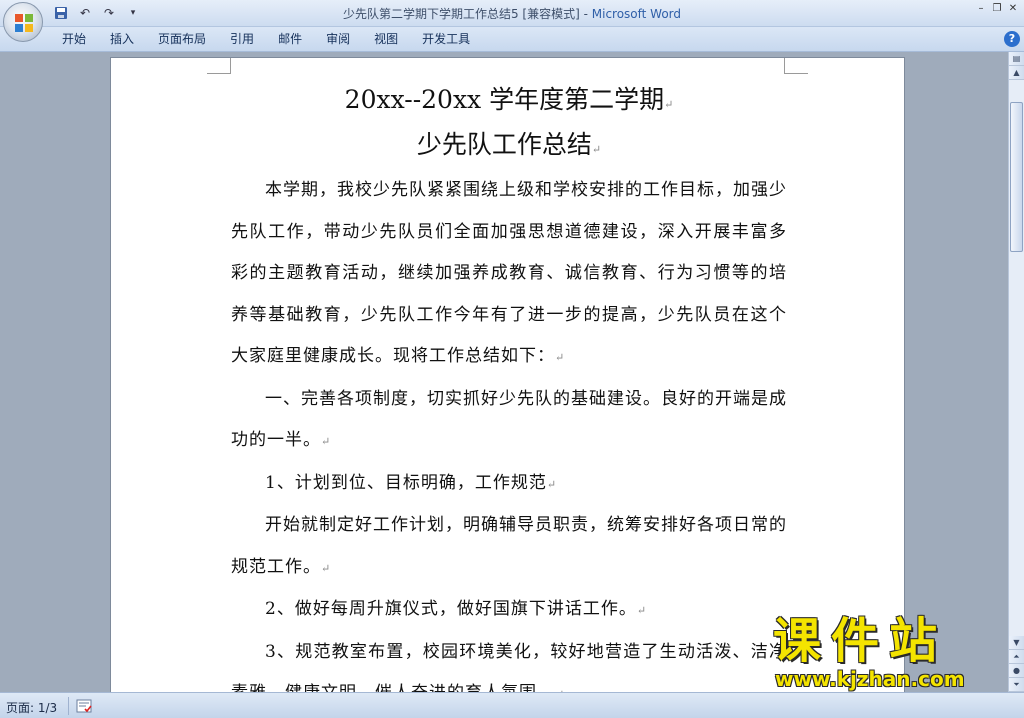 The width and height of the screenshot is (1024, 718). I want to click on document-heading: 20xx--20xx 学年度第二学期↵, so click(509, 102).